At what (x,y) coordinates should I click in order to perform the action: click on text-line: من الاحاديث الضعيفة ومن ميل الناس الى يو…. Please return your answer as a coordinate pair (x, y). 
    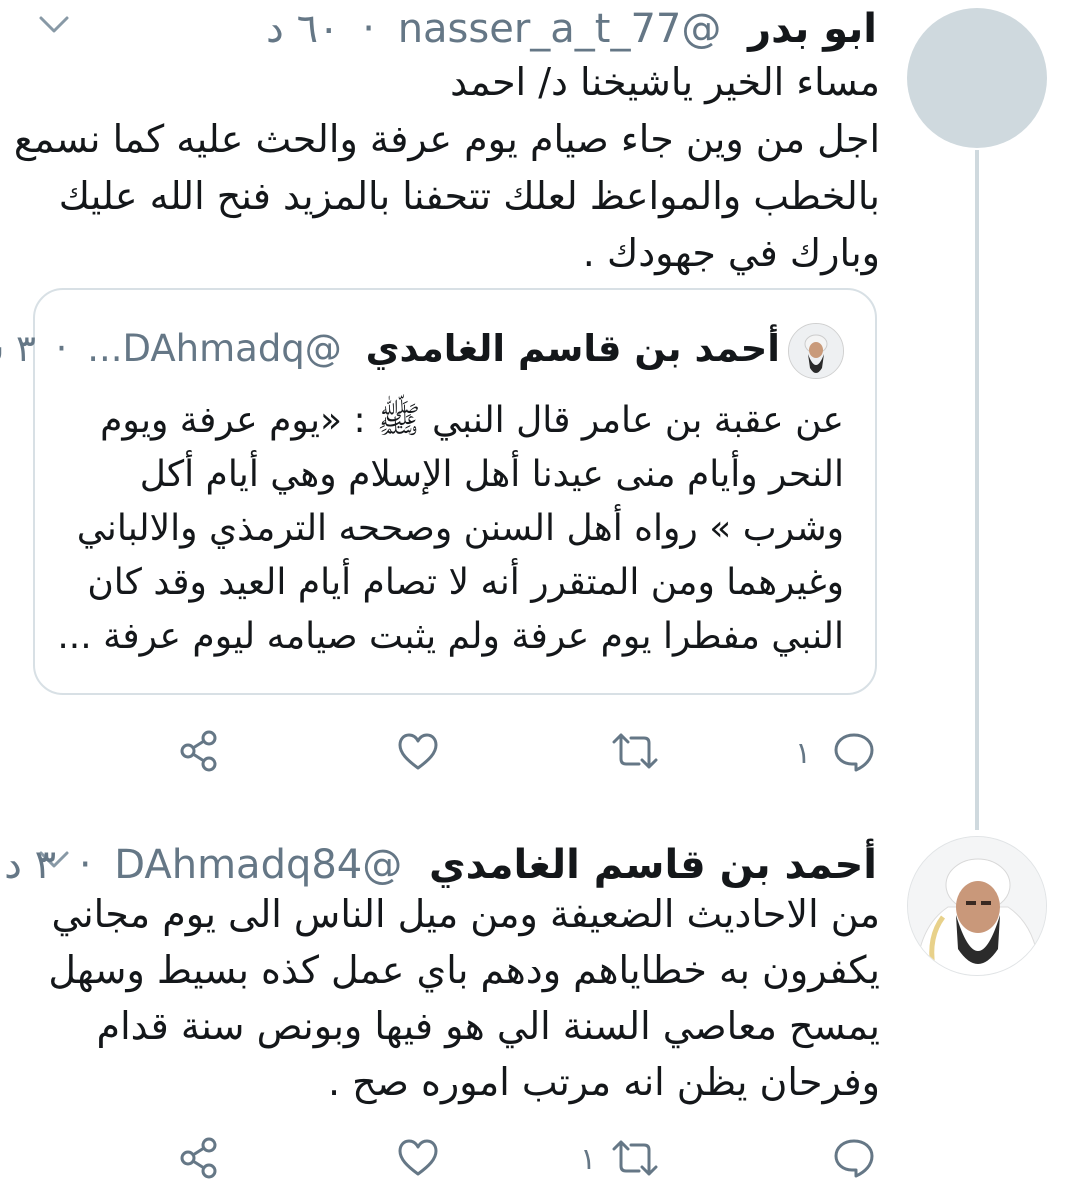
    Looking at the image, I should click on (465, 914).